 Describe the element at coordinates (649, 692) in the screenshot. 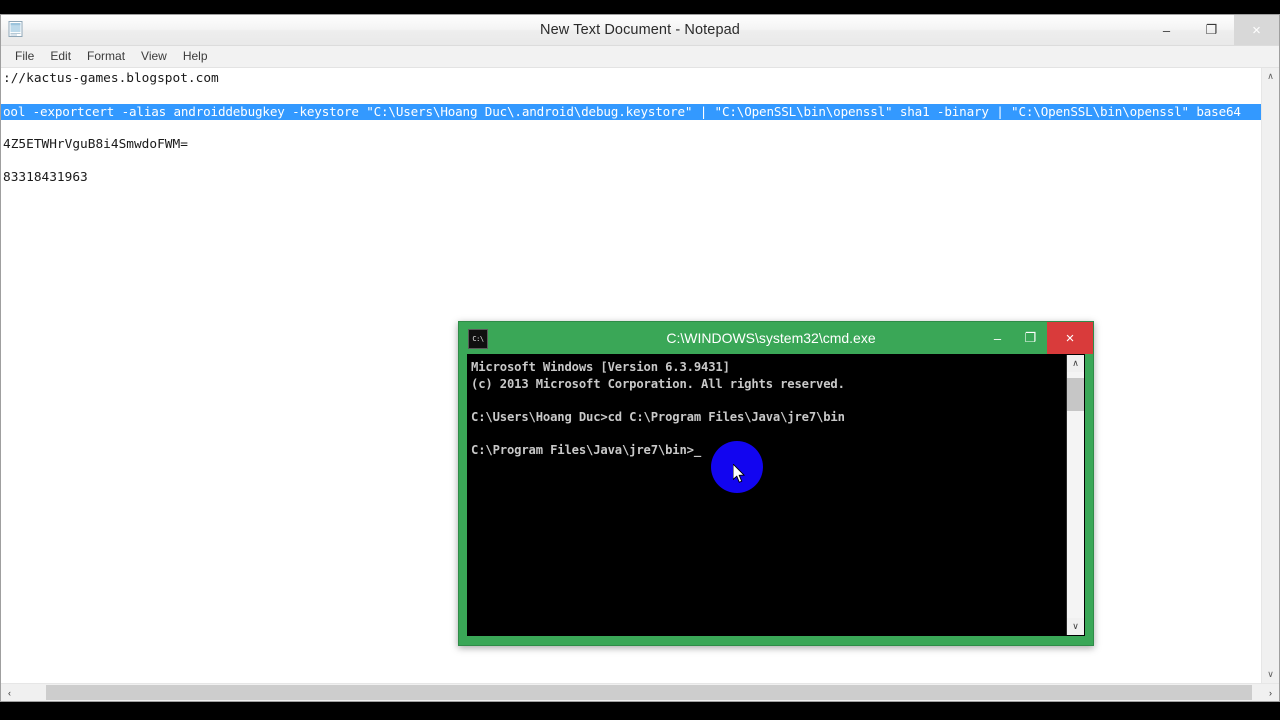

I see `notepad-horizontal-scroll-thumb` at that location.